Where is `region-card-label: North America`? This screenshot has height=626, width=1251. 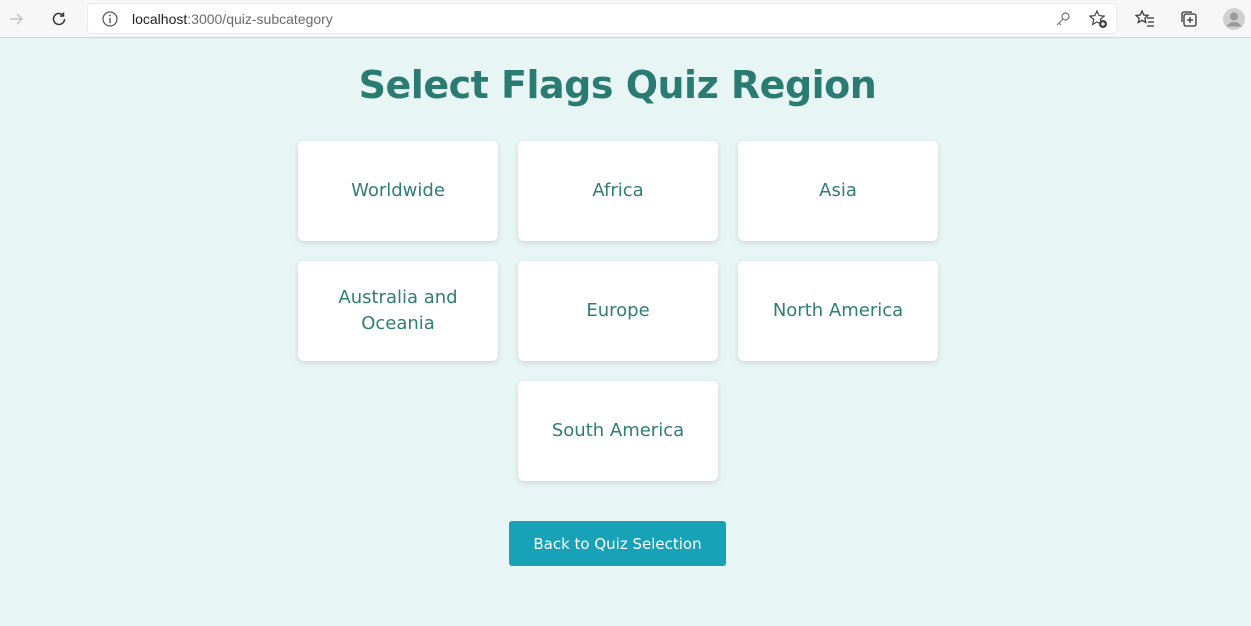 region-card-label: North America is located at coordinates (838, 310).